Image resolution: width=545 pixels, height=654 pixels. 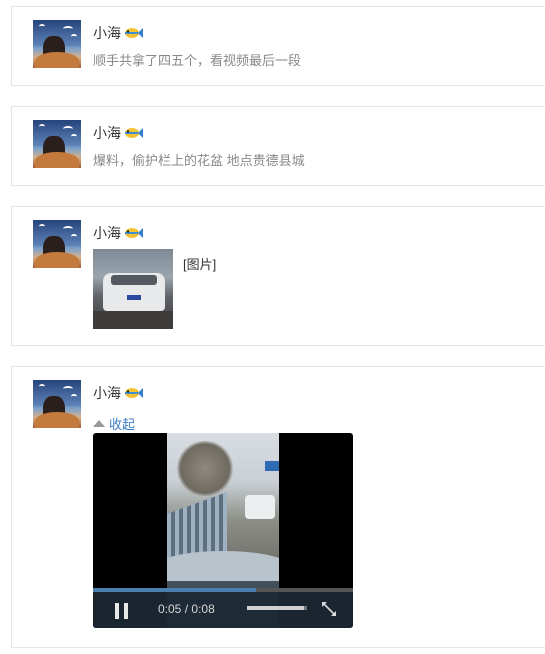 I want to click on post-text: 顺手共拿了四五个，看视频最后一段, so click(x=197, y=60).